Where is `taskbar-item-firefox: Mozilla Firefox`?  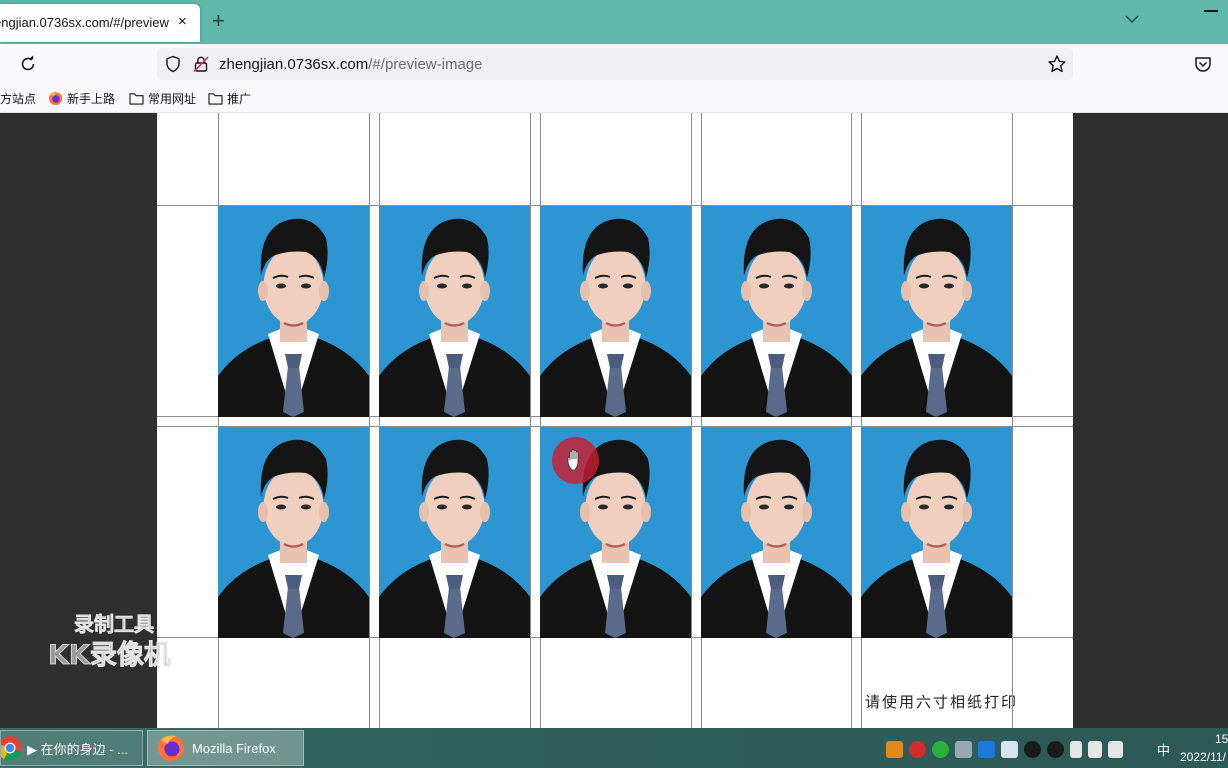 taskbar-item-firefox: Mozilla Firefox is located at coordinates (225, 748).